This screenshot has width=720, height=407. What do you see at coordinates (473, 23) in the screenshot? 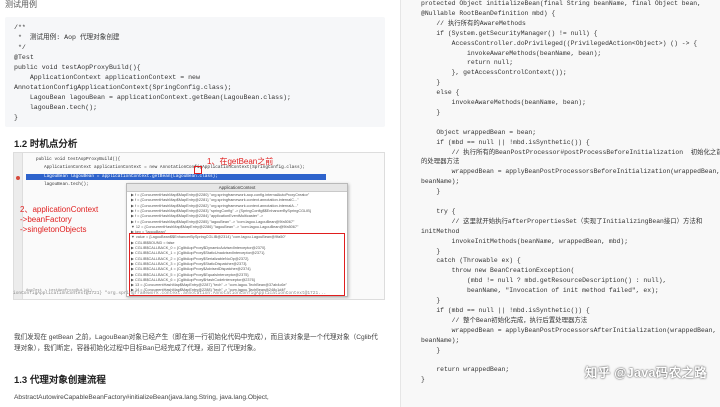
I see `code-line: // 执行所有的AwareMethods` at bounding box center [473, 23].